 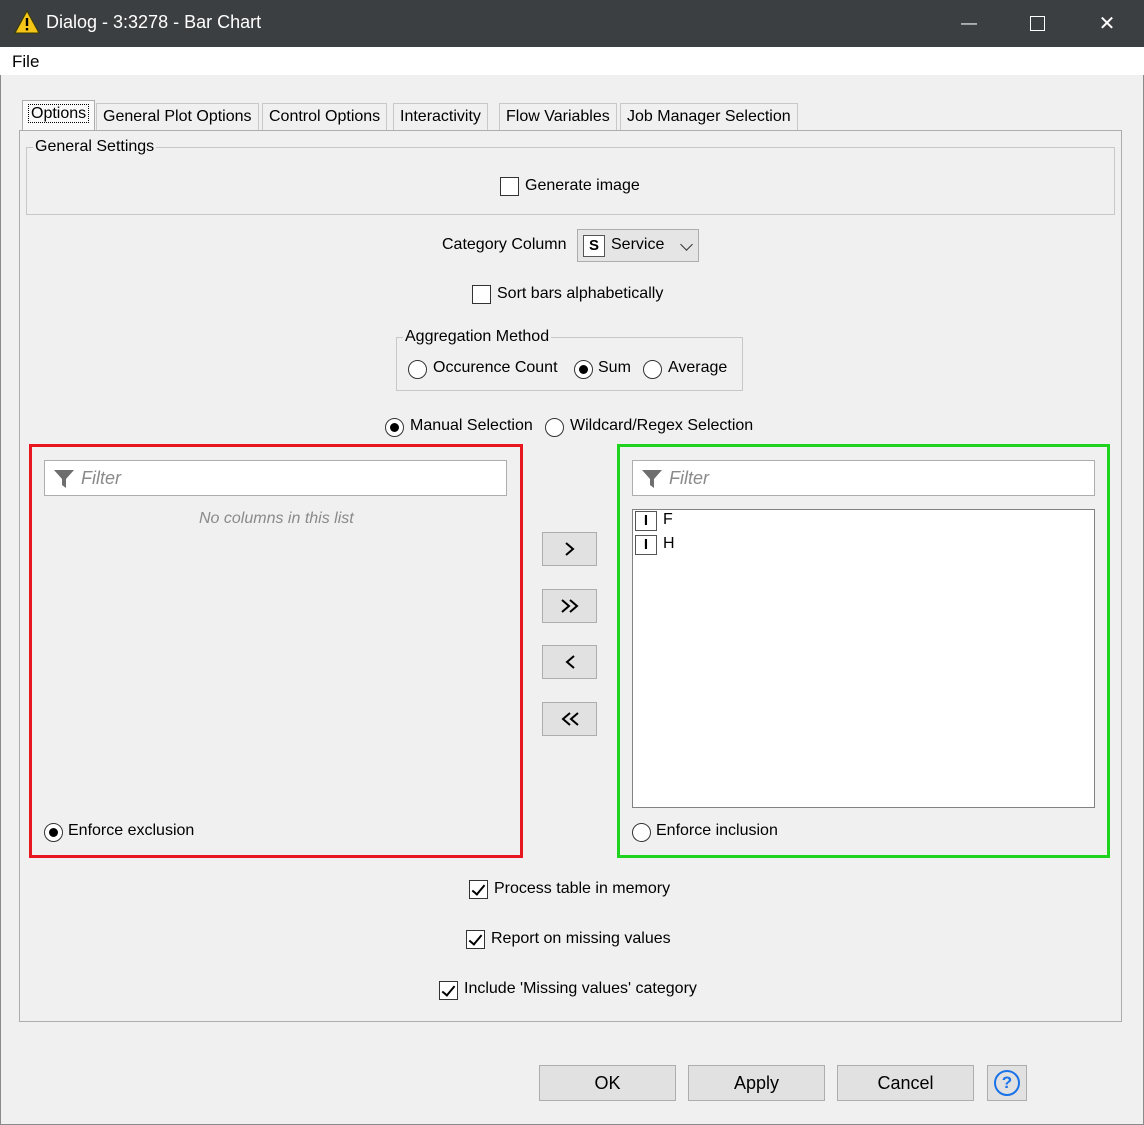 I want to click on close-icon: ✕, so click(x=1107, y=24).